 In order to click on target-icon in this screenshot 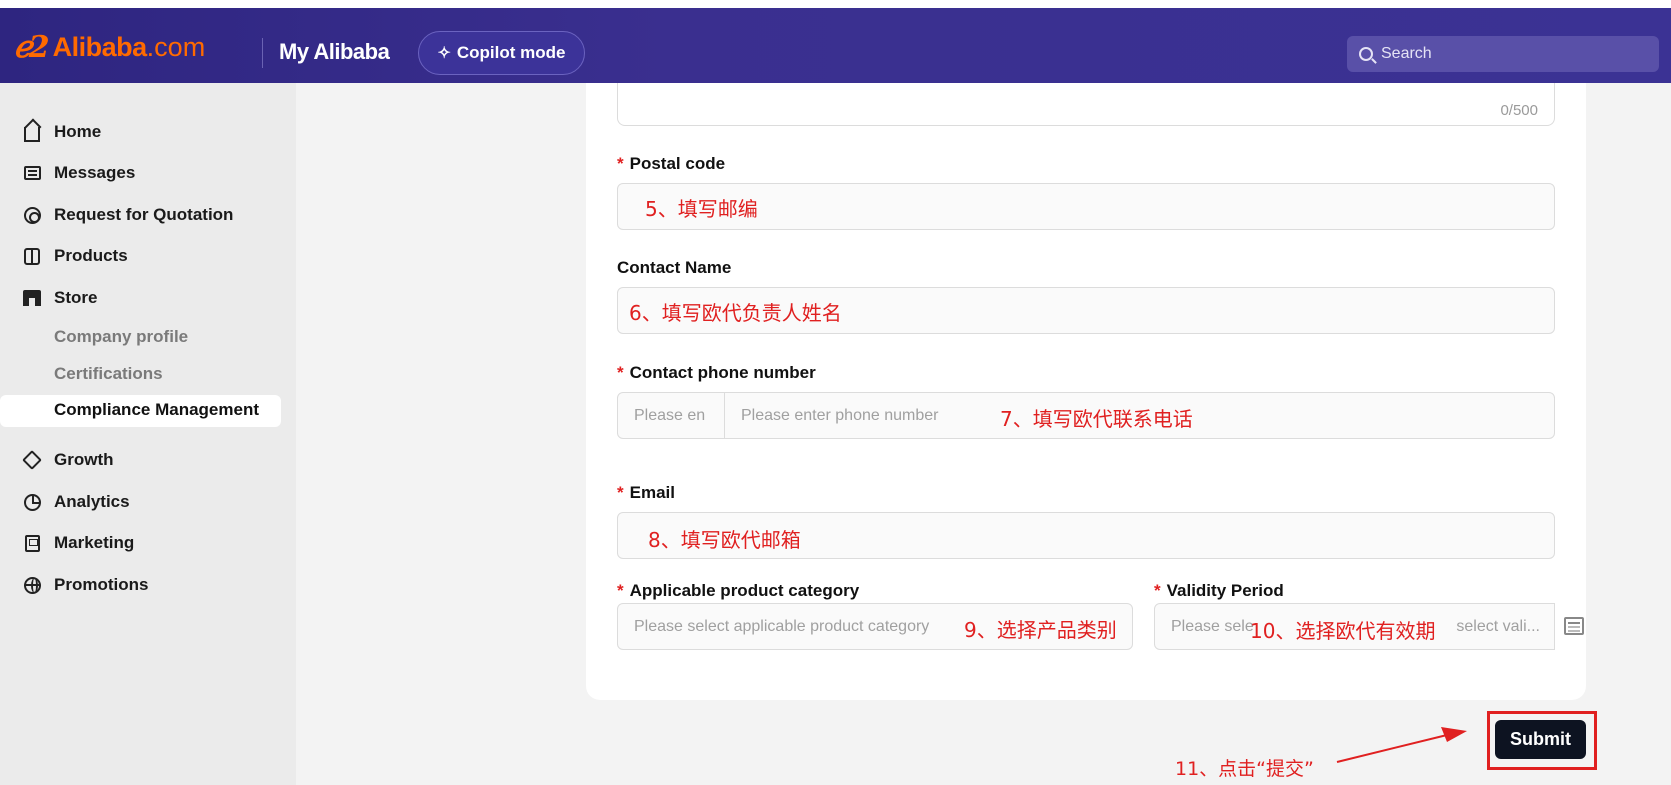, I will do `click(32, 215)`.